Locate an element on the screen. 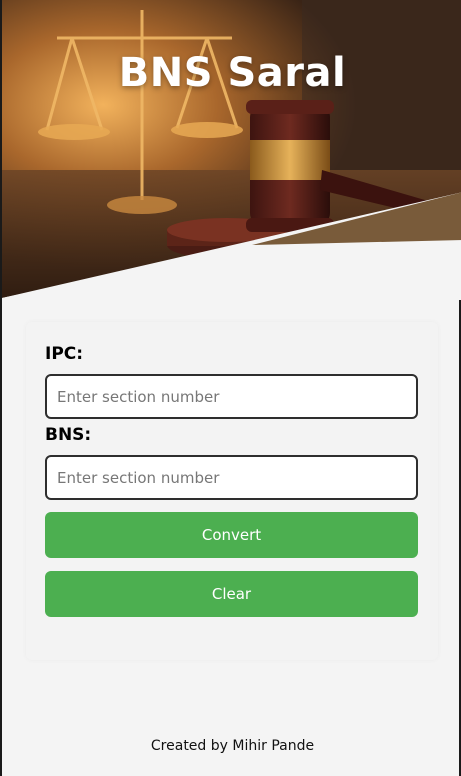  convert-button: Convert is located at coordinates (231, 535).